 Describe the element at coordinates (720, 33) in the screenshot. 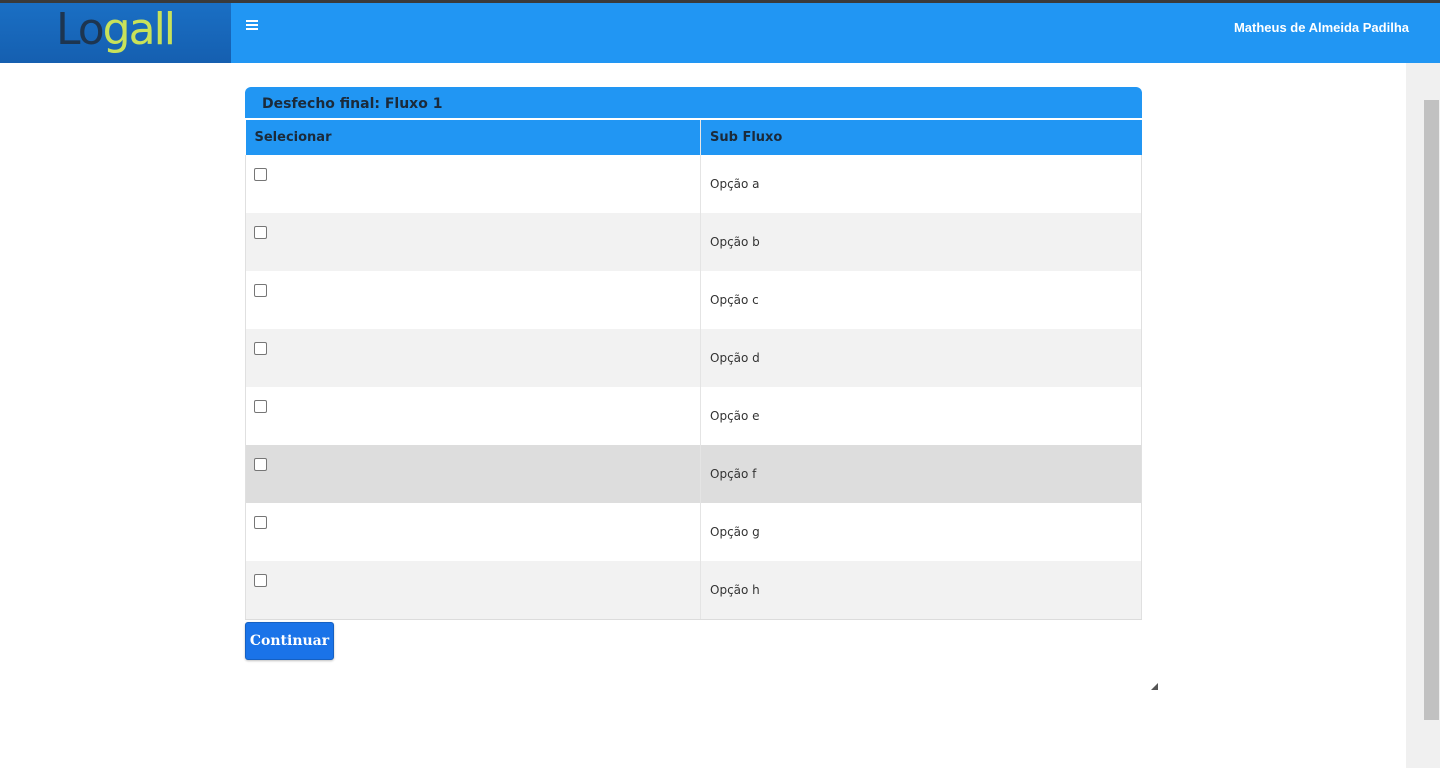

I see `top-navbar: Logall Matheus de Almeida Padilha` at that location.